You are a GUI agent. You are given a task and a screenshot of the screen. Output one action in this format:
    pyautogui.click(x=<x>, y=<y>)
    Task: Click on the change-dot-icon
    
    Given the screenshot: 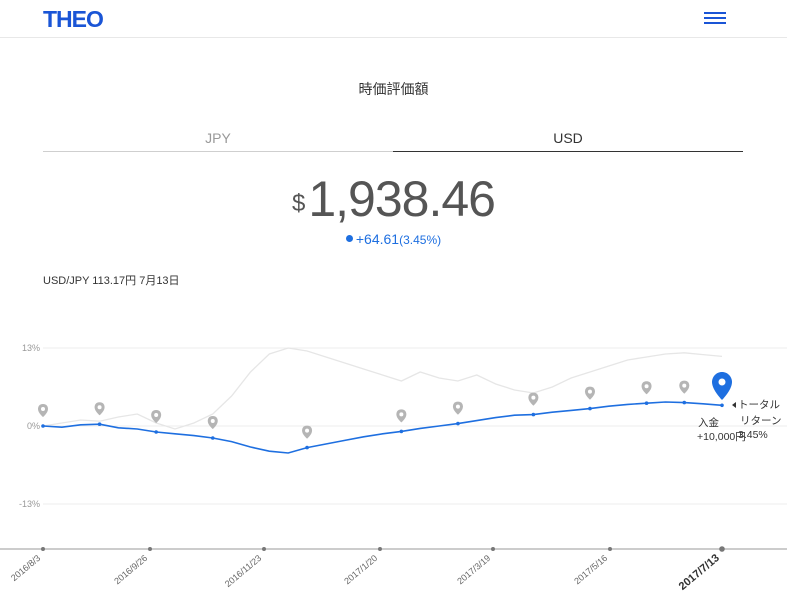 What is the action you would take?
    pyautogui.click(x=349, y=238)
    